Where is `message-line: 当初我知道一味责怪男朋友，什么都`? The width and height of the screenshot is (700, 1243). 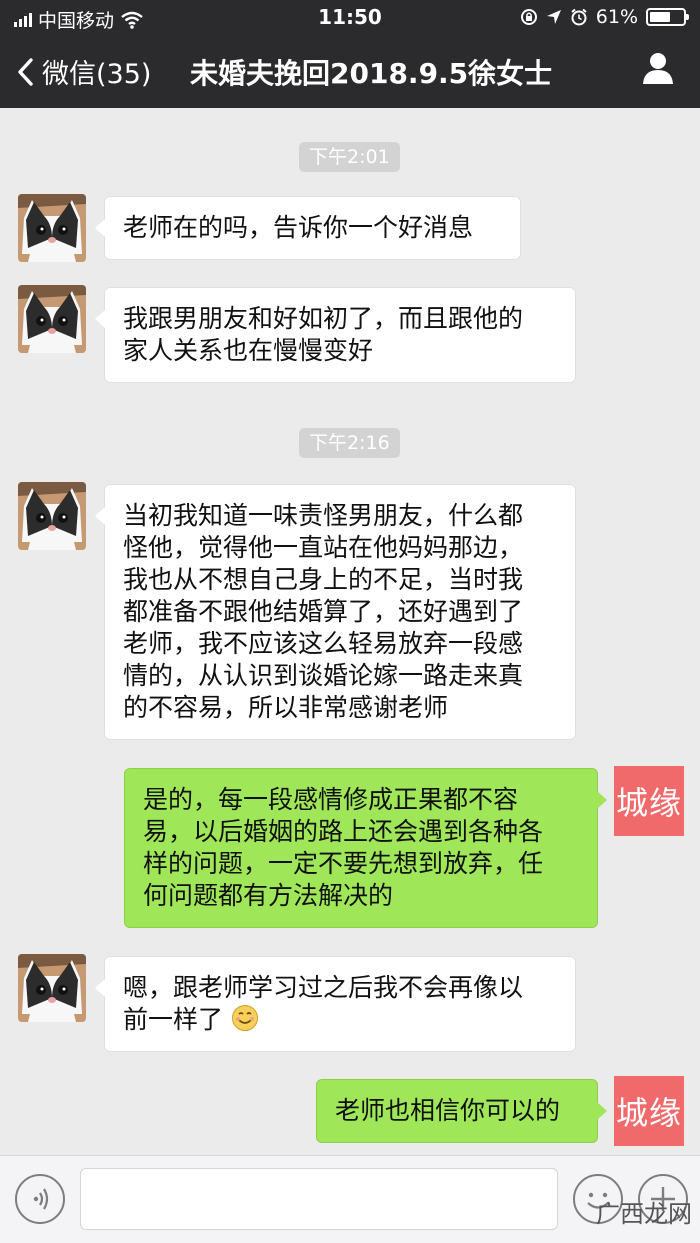
message-line: 当初我知道一味责怪男朋友，什么都 is located at coordinates (323, 515).